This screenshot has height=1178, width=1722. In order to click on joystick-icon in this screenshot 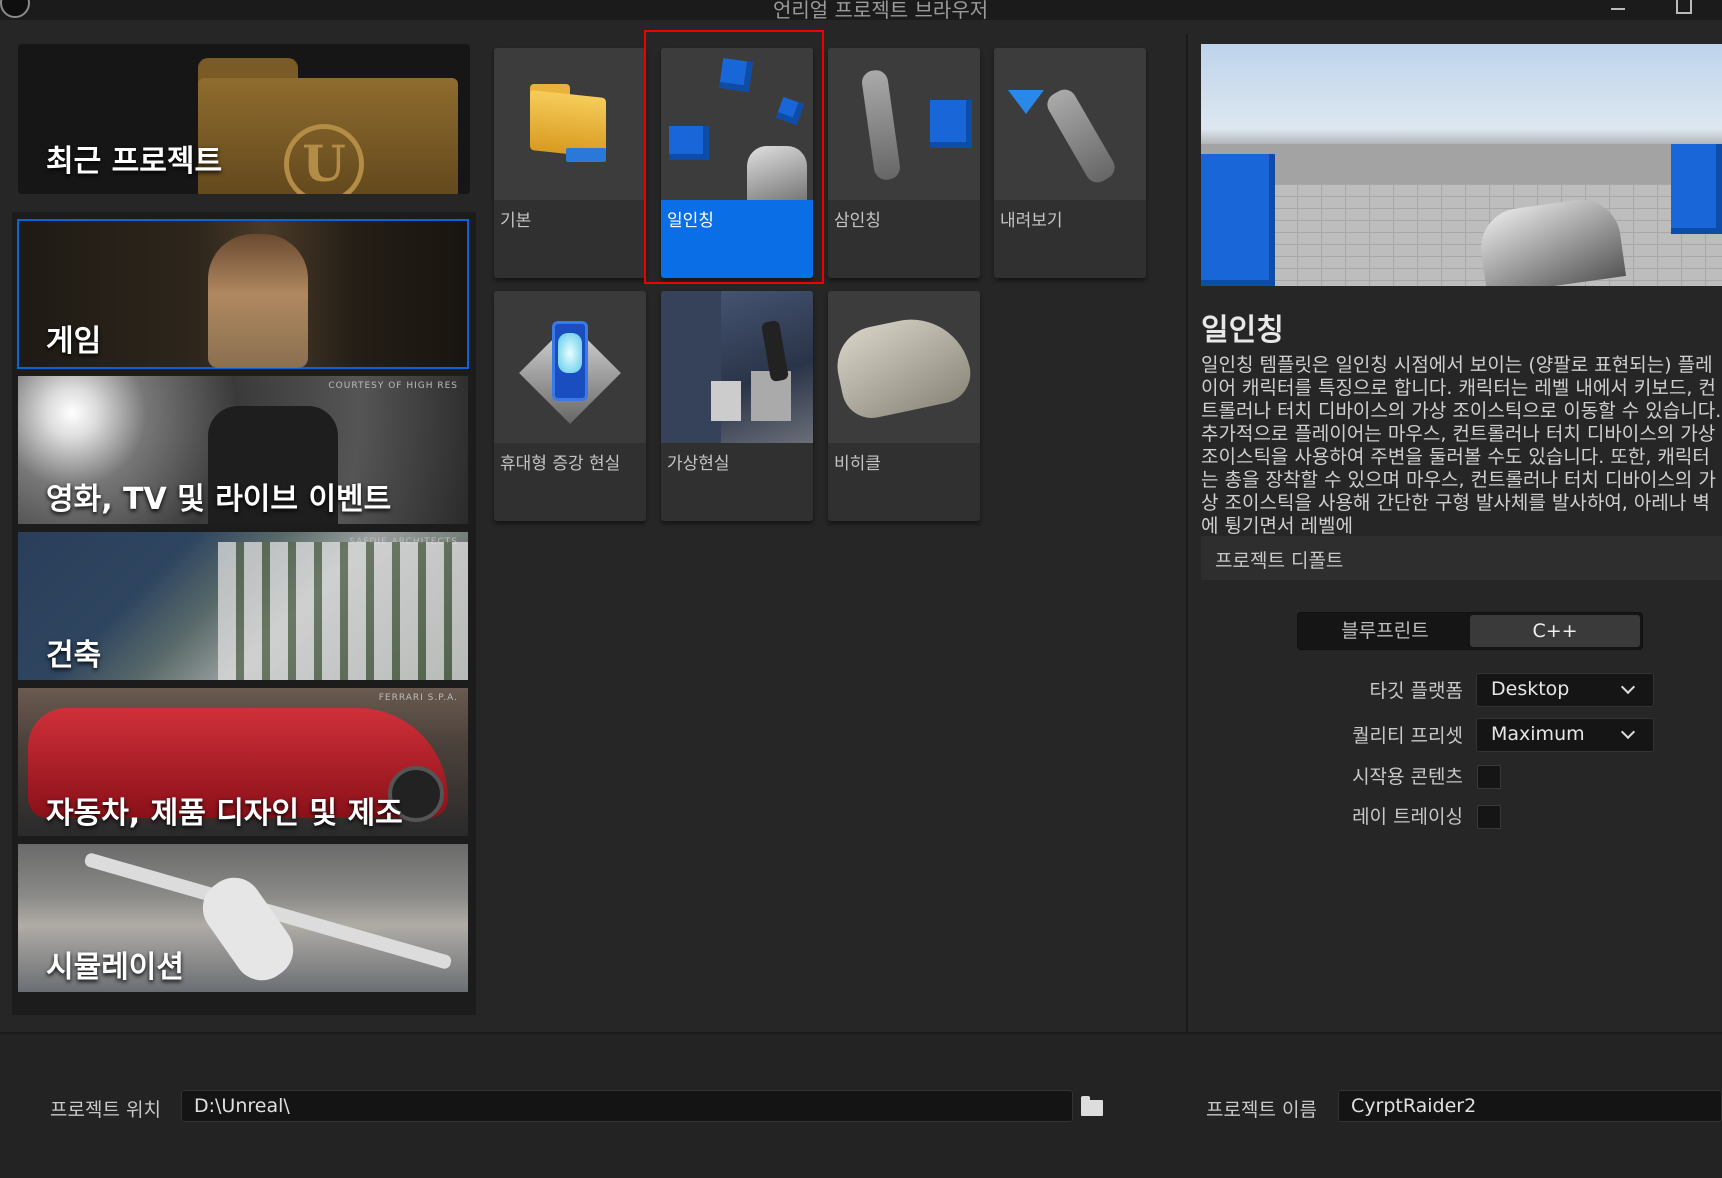, I will do `click(586, 155)`.